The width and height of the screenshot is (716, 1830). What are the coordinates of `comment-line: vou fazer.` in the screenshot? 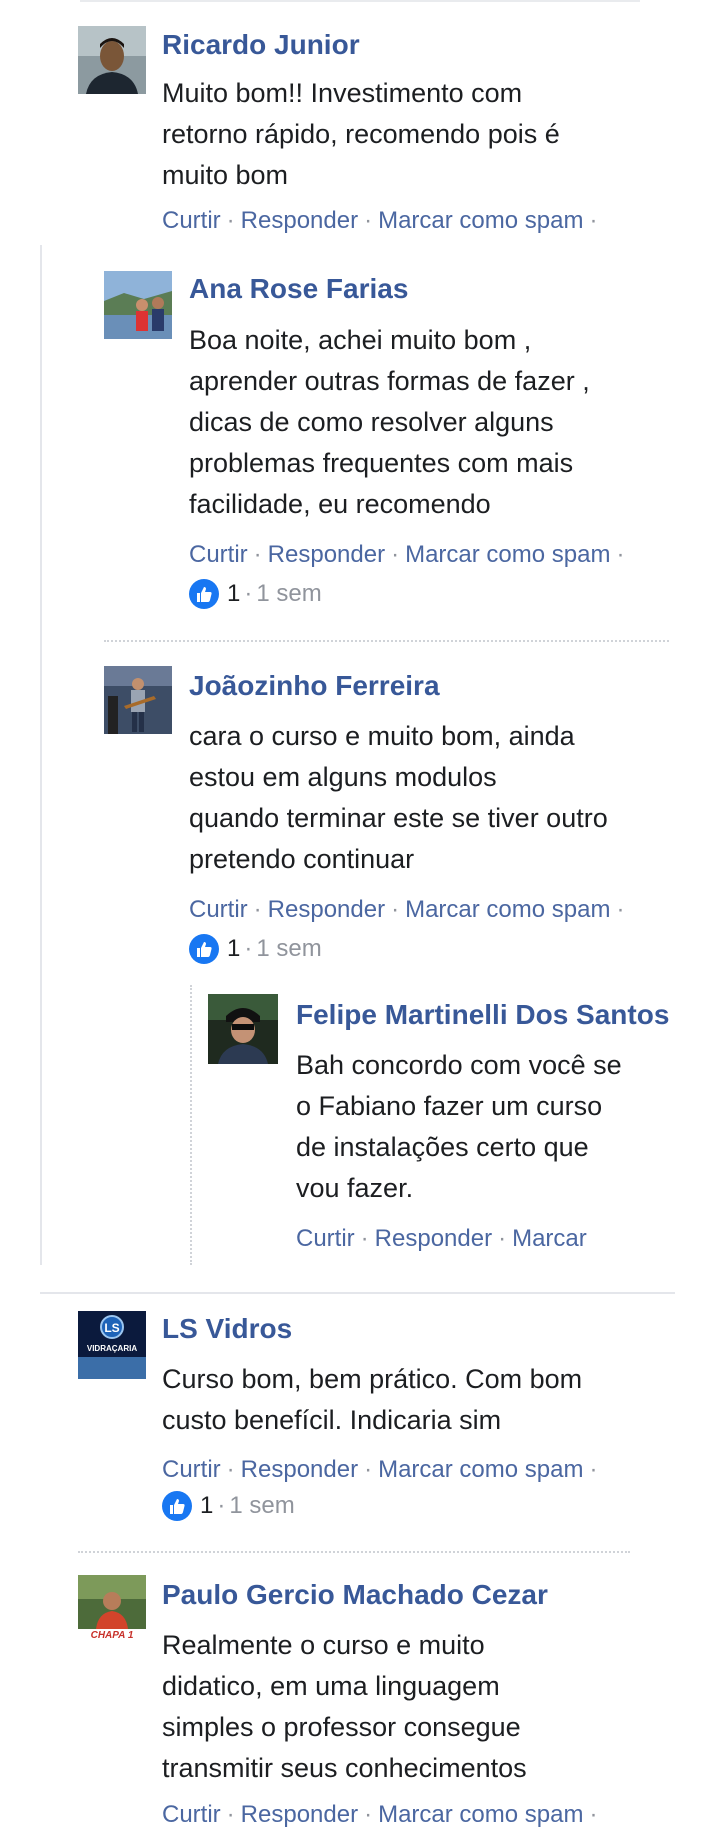 It's located at (355, 1188).